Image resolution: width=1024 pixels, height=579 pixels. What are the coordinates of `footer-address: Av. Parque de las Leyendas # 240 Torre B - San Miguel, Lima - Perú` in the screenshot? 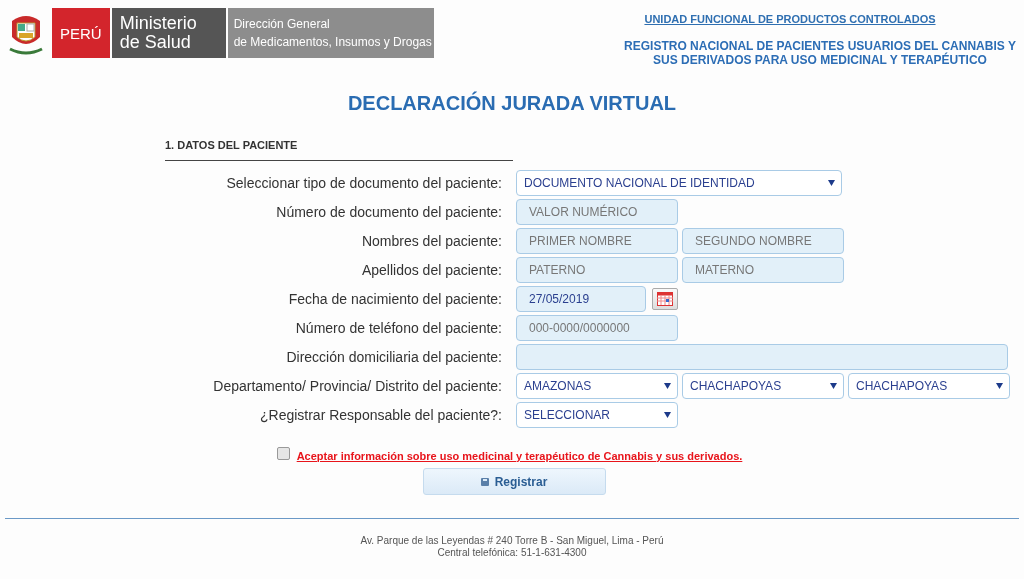 It's located at (512, 541).